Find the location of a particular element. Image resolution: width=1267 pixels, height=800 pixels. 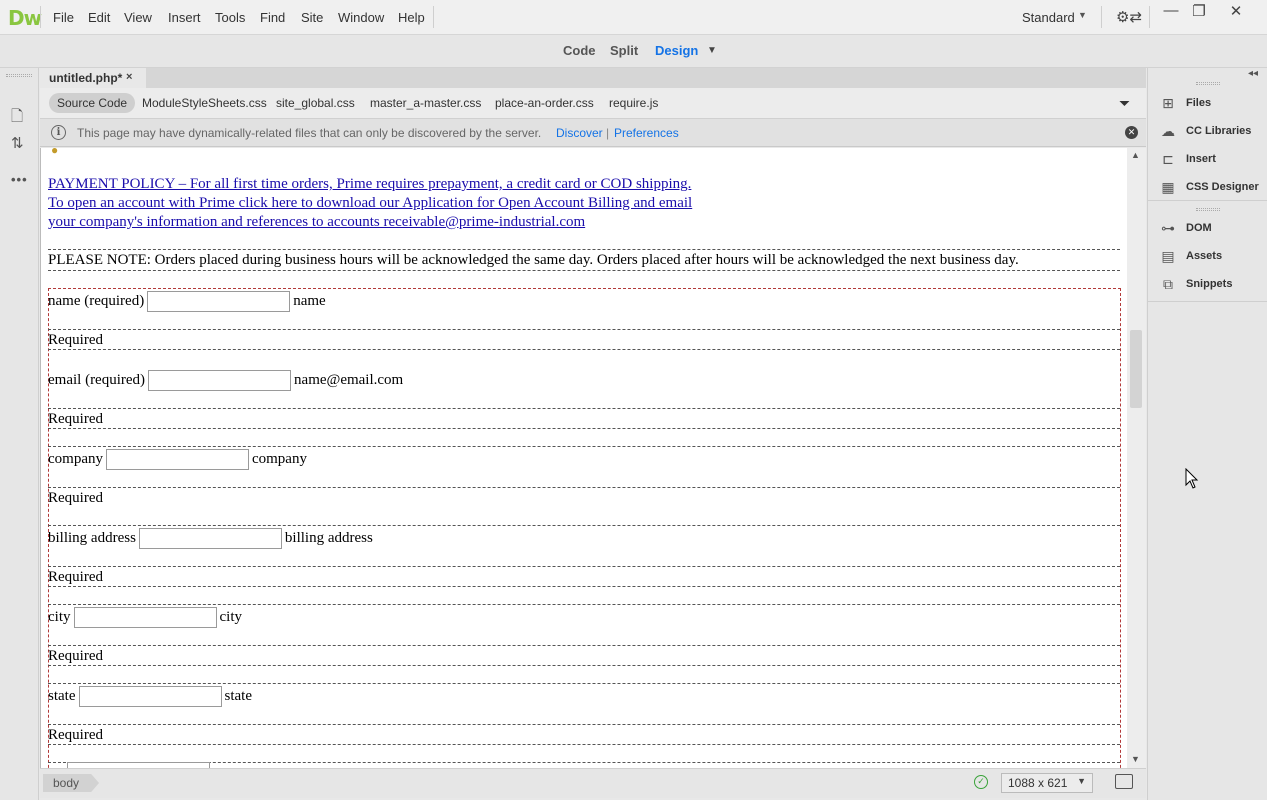

field-hint: name is located at coordinates (309, 301).